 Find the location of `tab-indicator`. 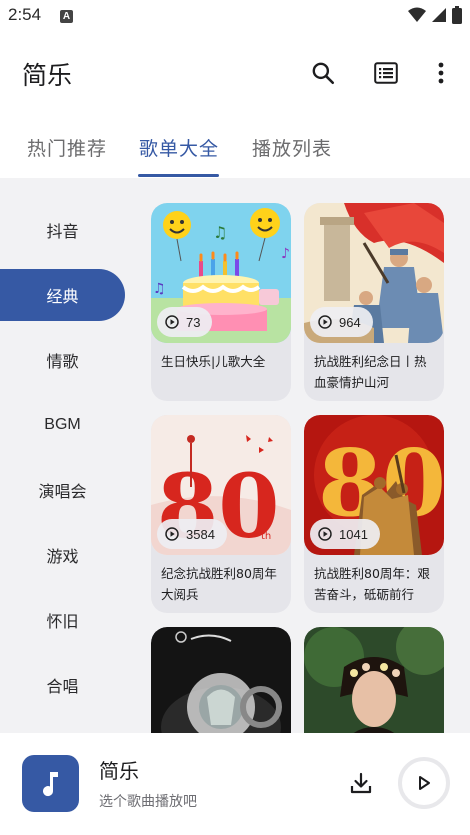

tab-indicator is located at coordinates (178, 175).